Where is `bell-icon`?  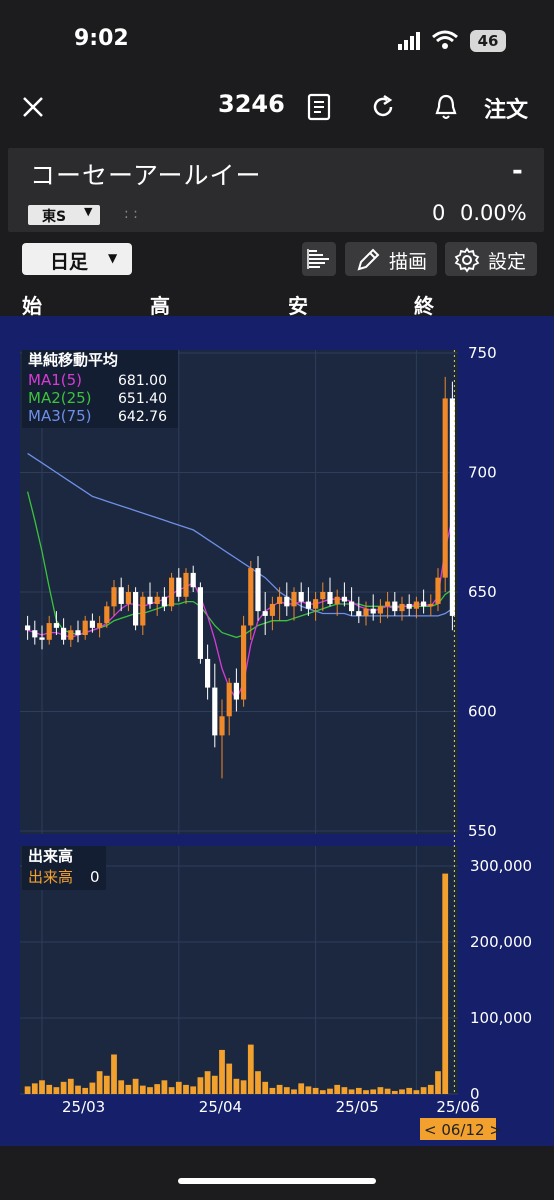
bell-icon is located at coordinates (446, 107).